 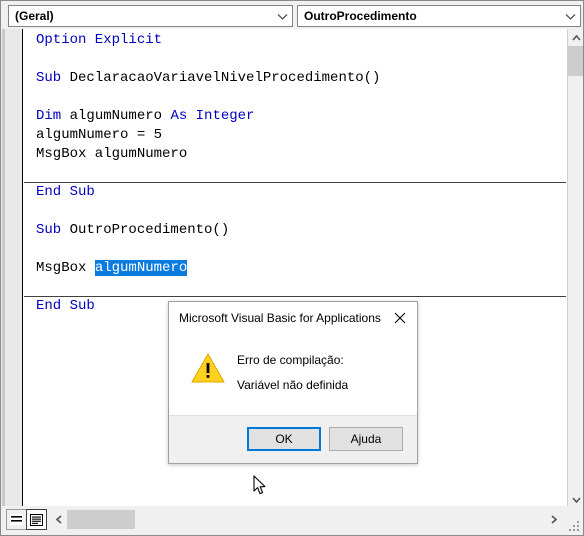 I want to click on ok-button: OK, so click(x=284, y=439).